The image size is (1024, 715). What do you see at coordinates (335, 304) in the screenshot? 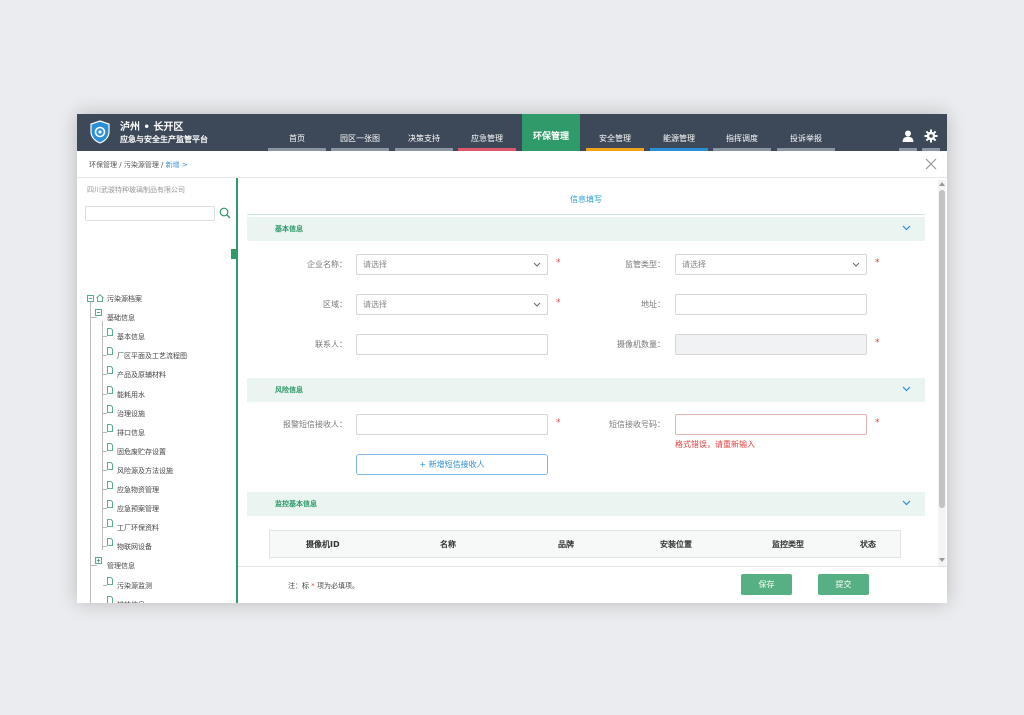
I see `region-label: 区域：` at bounding box center [335, 304].